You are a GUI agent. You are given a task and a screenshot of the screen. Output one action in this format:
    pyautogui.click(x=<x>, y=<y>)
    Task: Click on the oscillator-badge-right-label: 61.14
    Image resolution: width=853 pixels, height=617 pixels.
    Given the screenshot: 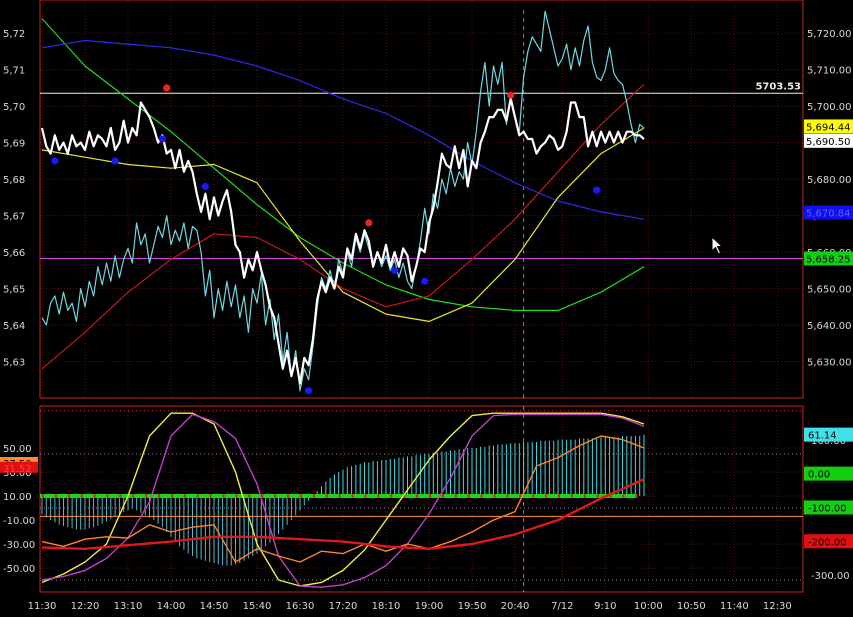 What is the action you would take?
    pyautogui.click(x=822, y=436)
    